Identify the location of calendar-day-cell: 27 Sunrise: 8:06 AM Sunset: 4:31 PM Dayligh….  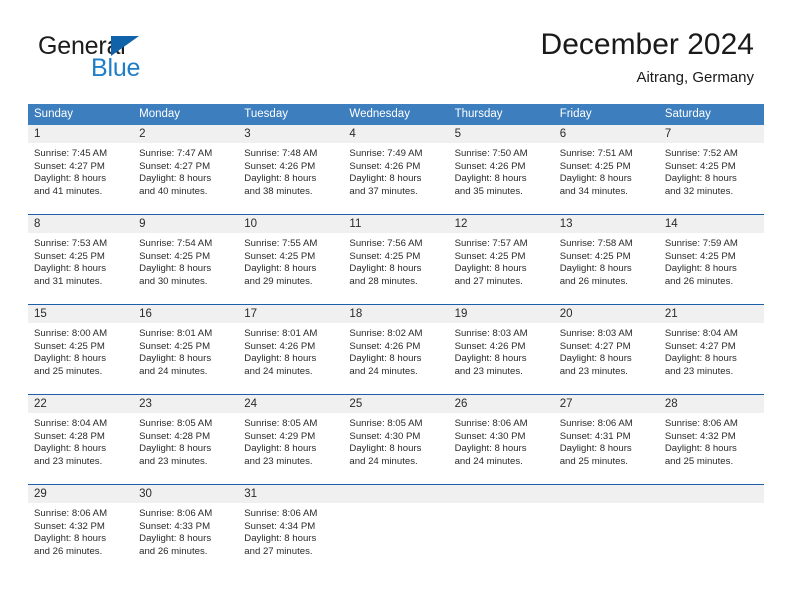
(606, 439).